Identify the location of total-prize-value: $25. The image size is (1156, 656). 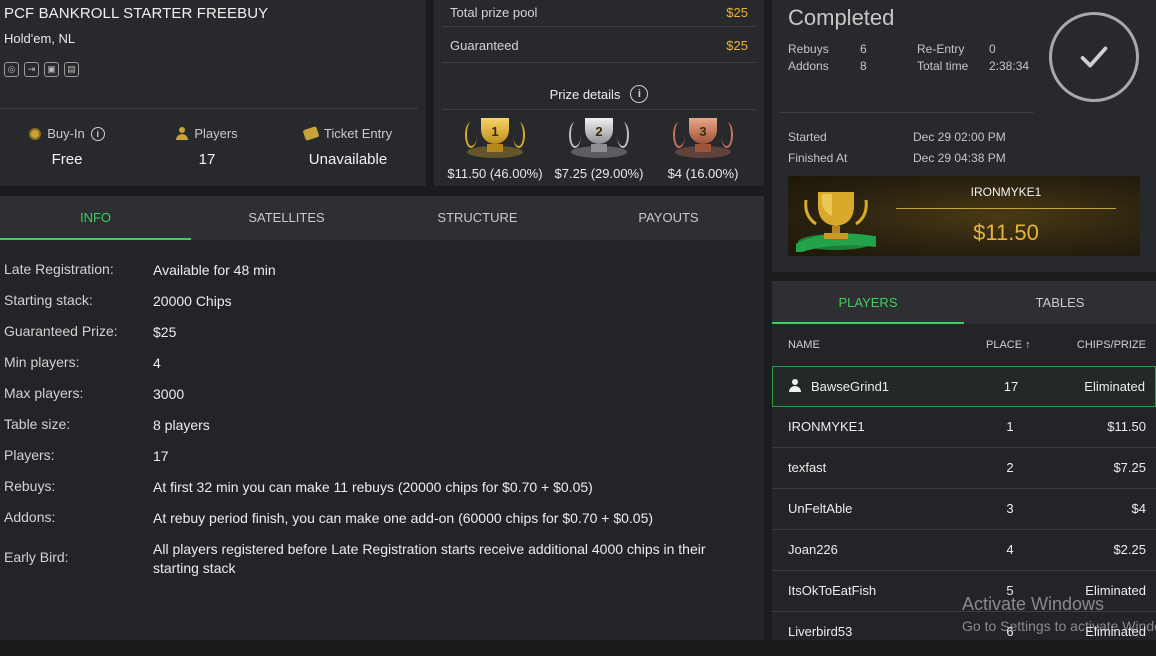
(737, 12).